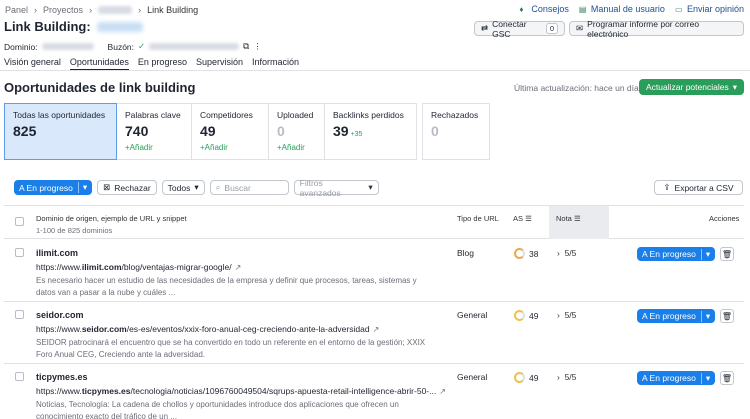 This screenshot has width=750, height=419. Describe the element at coordinates (53, 187) in the screenshot. I see `bulk-in-progress-button: A En progreso ▾` at that location.